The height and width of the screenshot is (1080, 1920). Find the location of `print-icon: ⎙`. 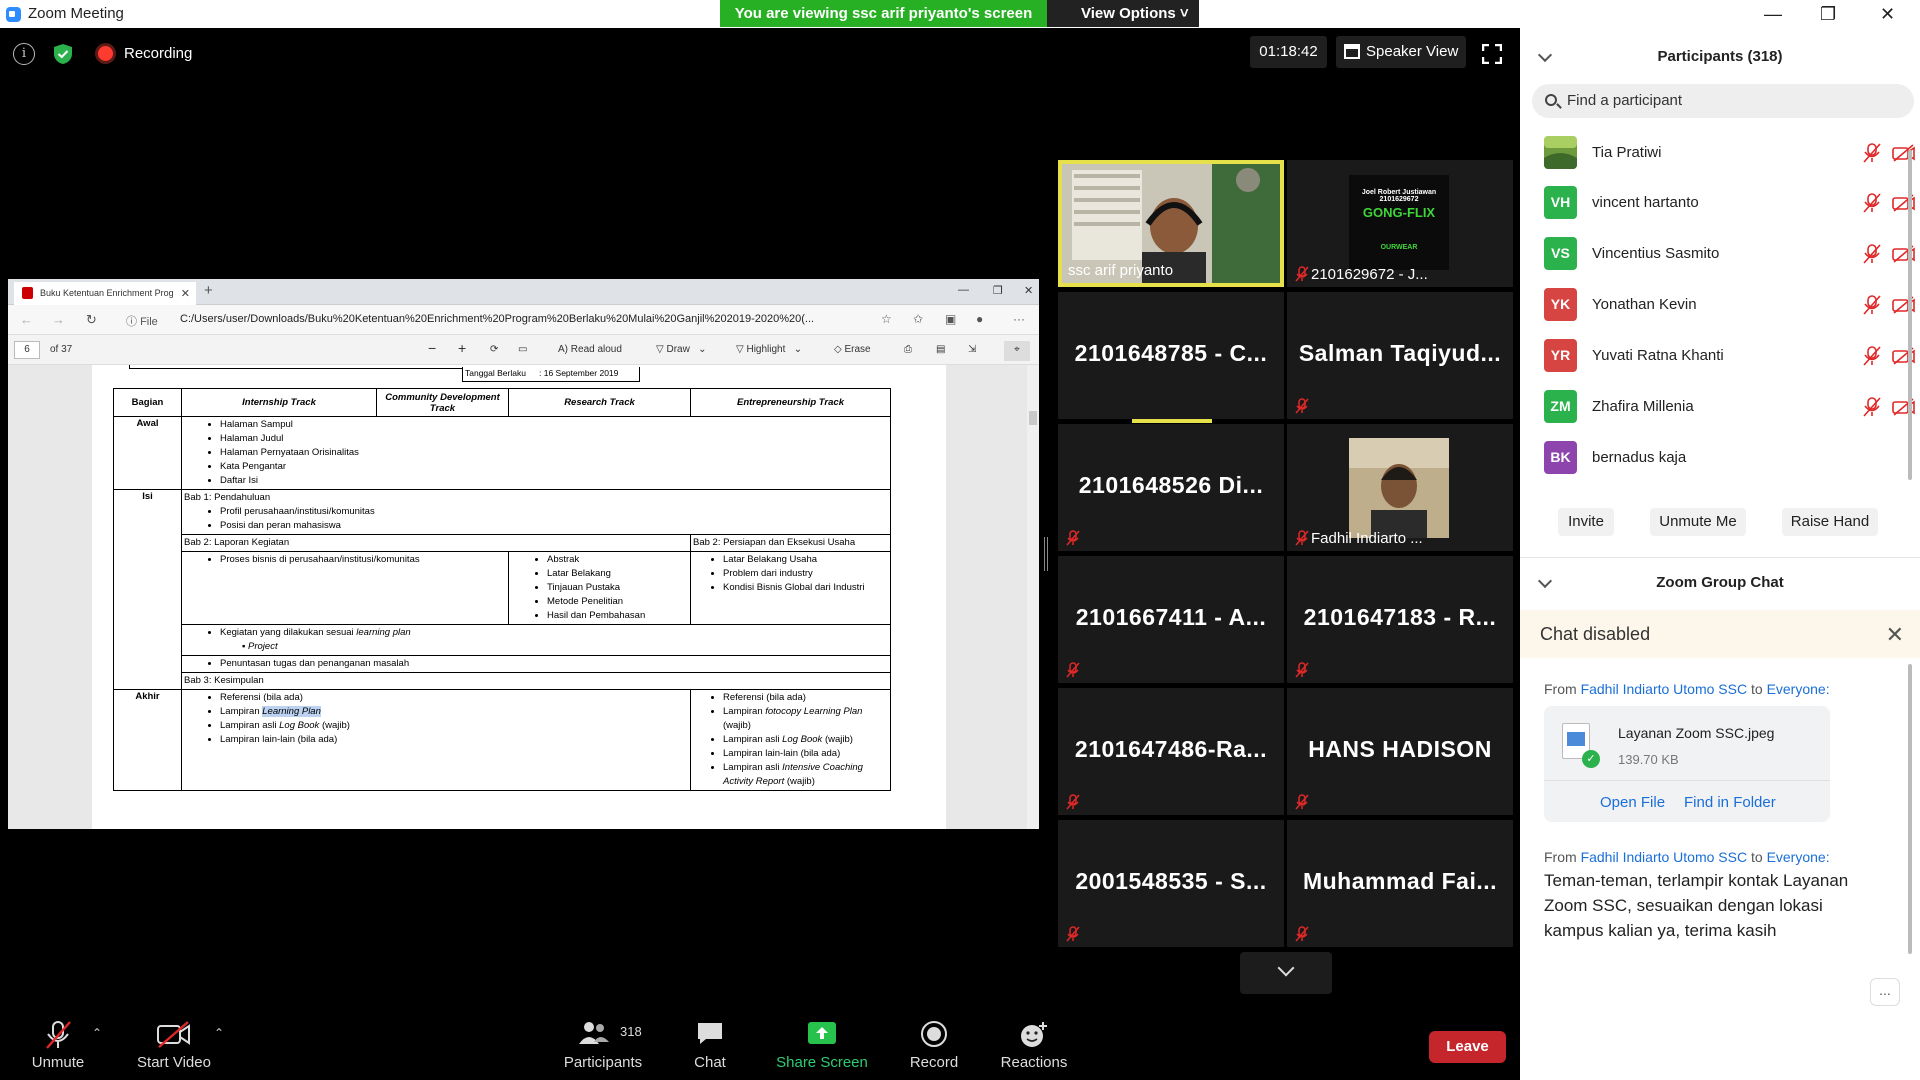

print-icon: ⎙ is located at coordinates (908, 349).